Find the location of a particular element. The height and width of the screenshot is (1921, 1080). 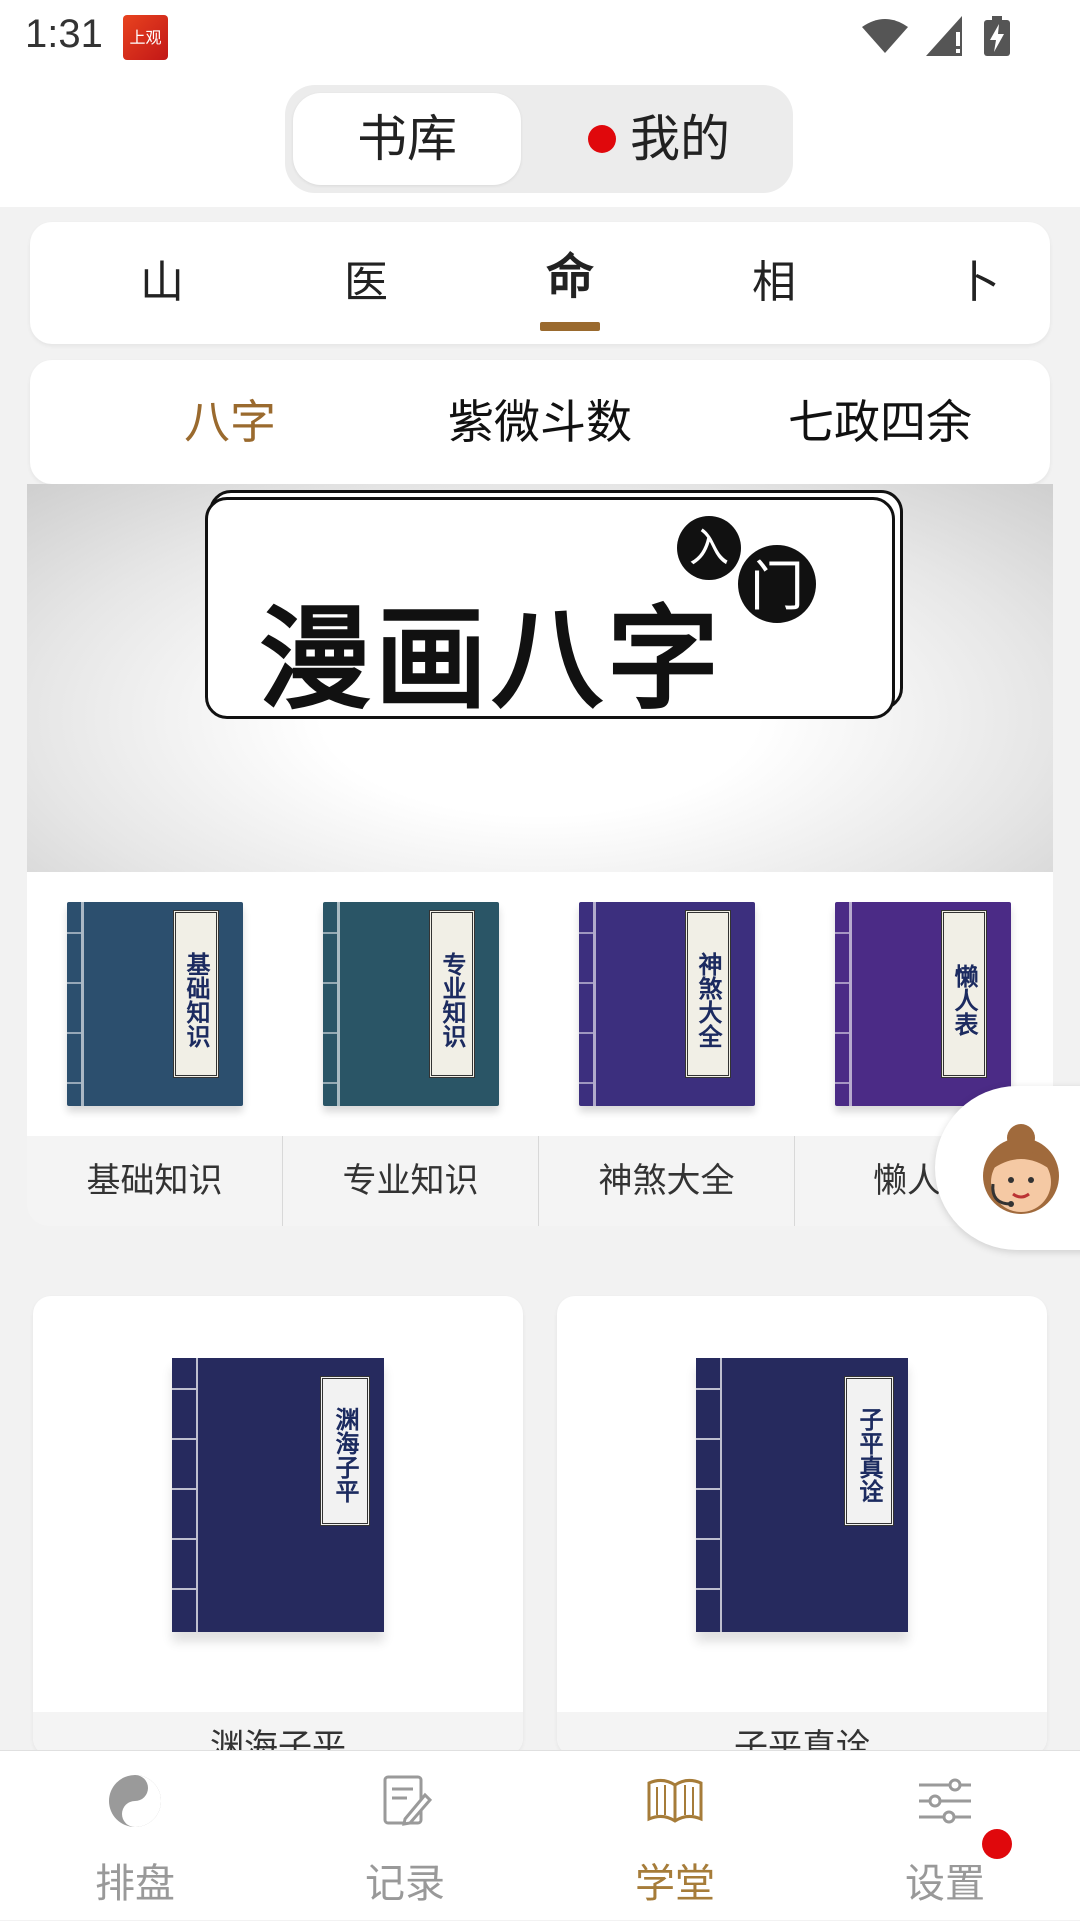

tab-label: 排盘 is located at coordinates (135, 1884).